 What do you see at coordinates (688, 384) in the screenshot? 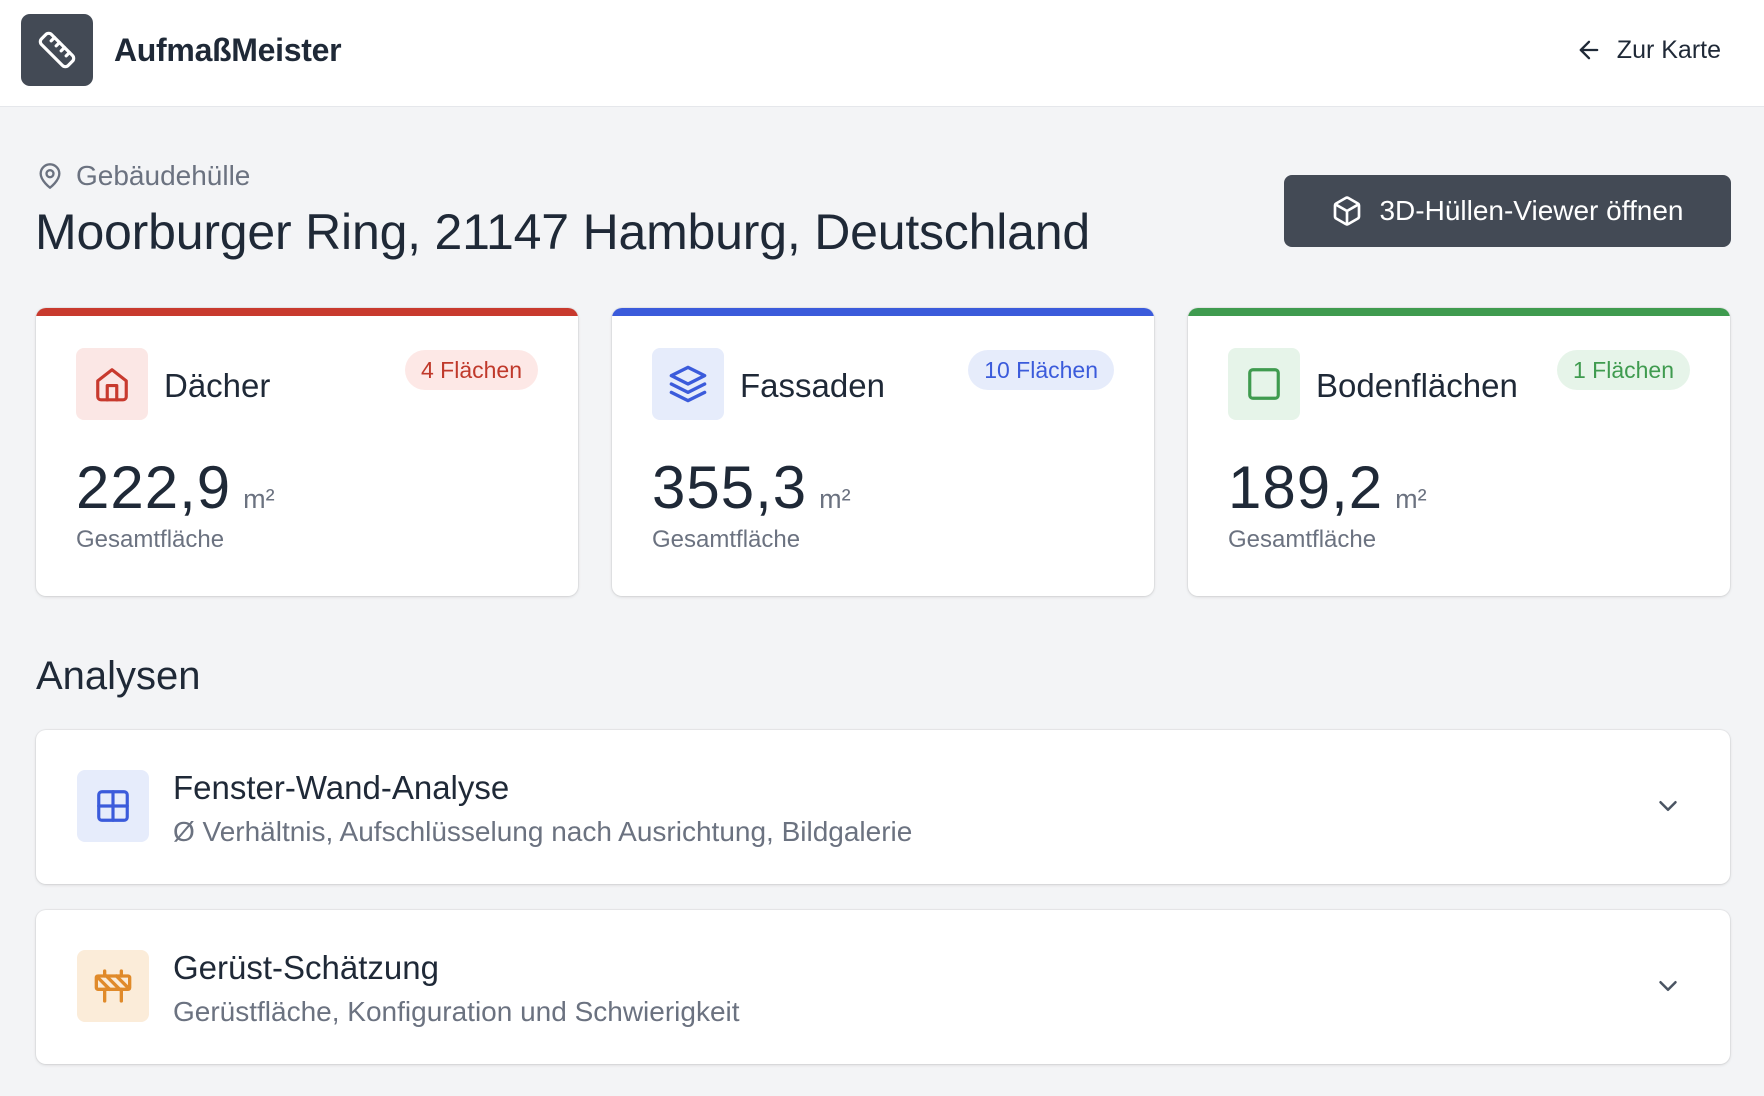
I see `layers-icon` at bounding box center [688, 384].